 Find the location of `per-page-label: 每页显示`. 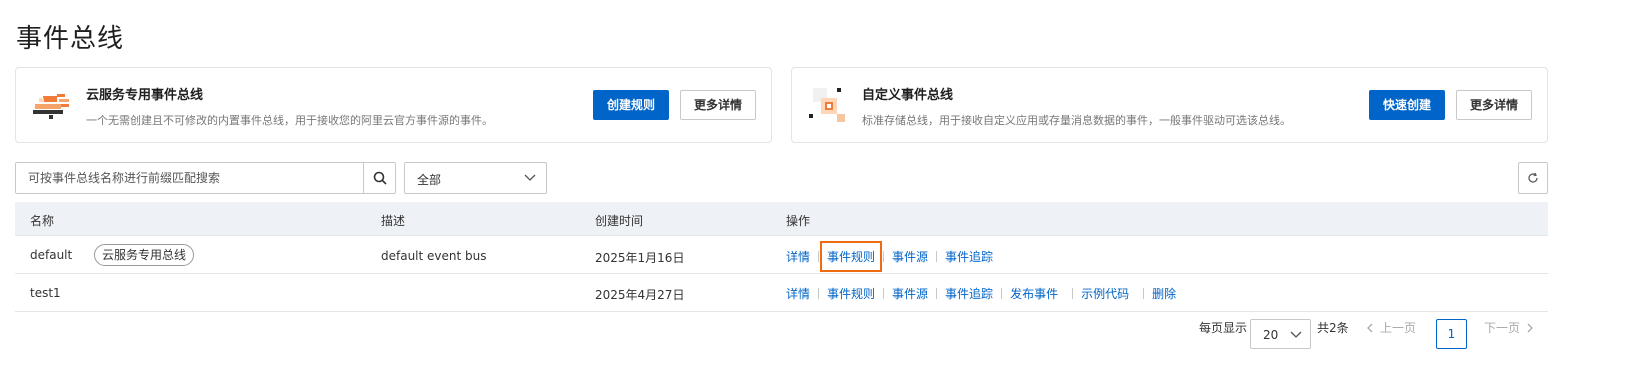

per-page-label: 每页显示 is located at coordinates (1223, 335).